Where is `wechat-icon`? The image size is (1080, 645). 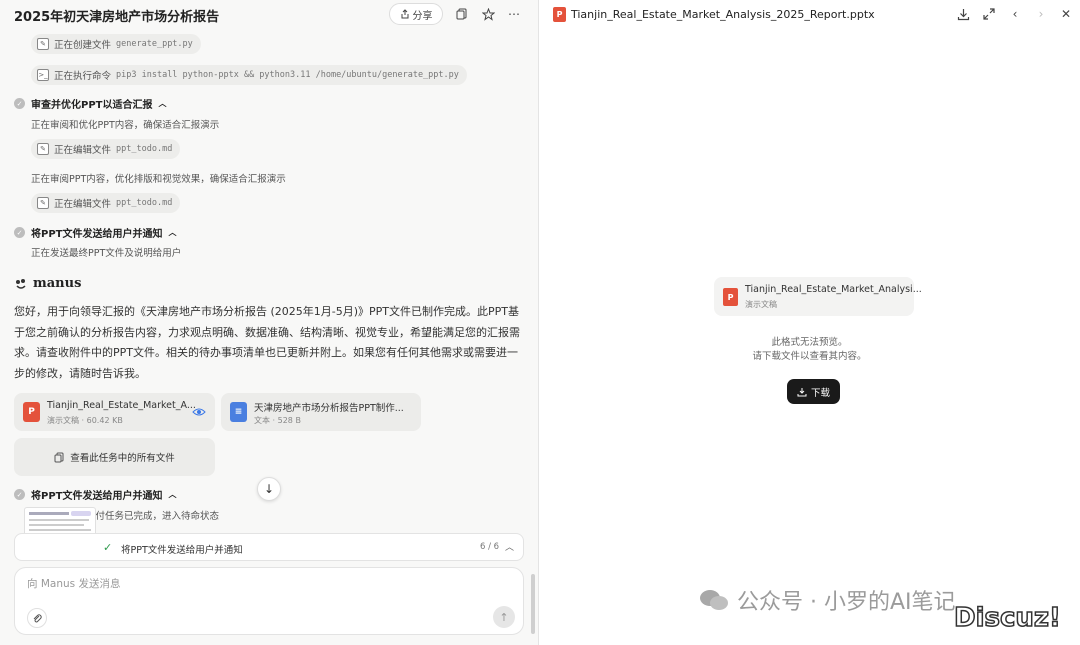
wechat-icon is located at coordinates (714, 600).